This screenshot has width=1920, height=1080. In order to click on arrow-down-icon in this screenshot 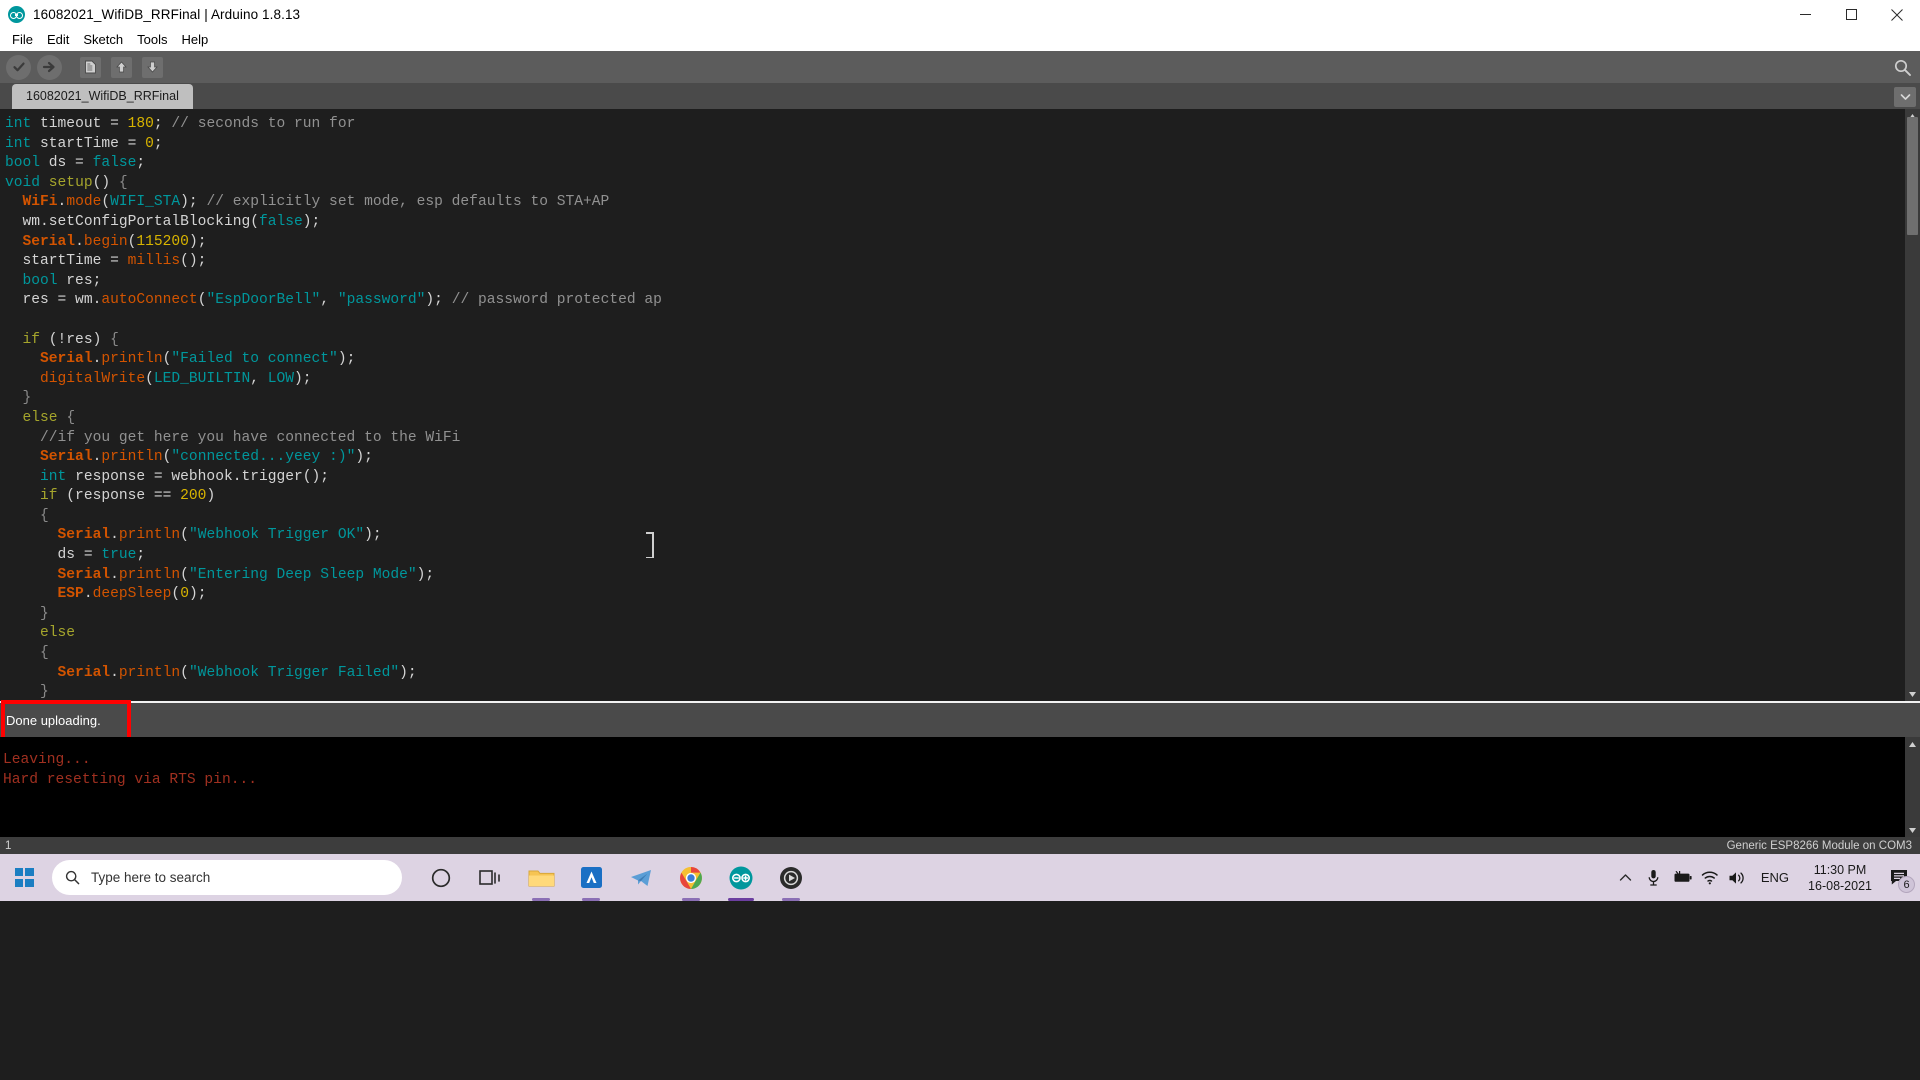, I will do `click(152, 67)`.